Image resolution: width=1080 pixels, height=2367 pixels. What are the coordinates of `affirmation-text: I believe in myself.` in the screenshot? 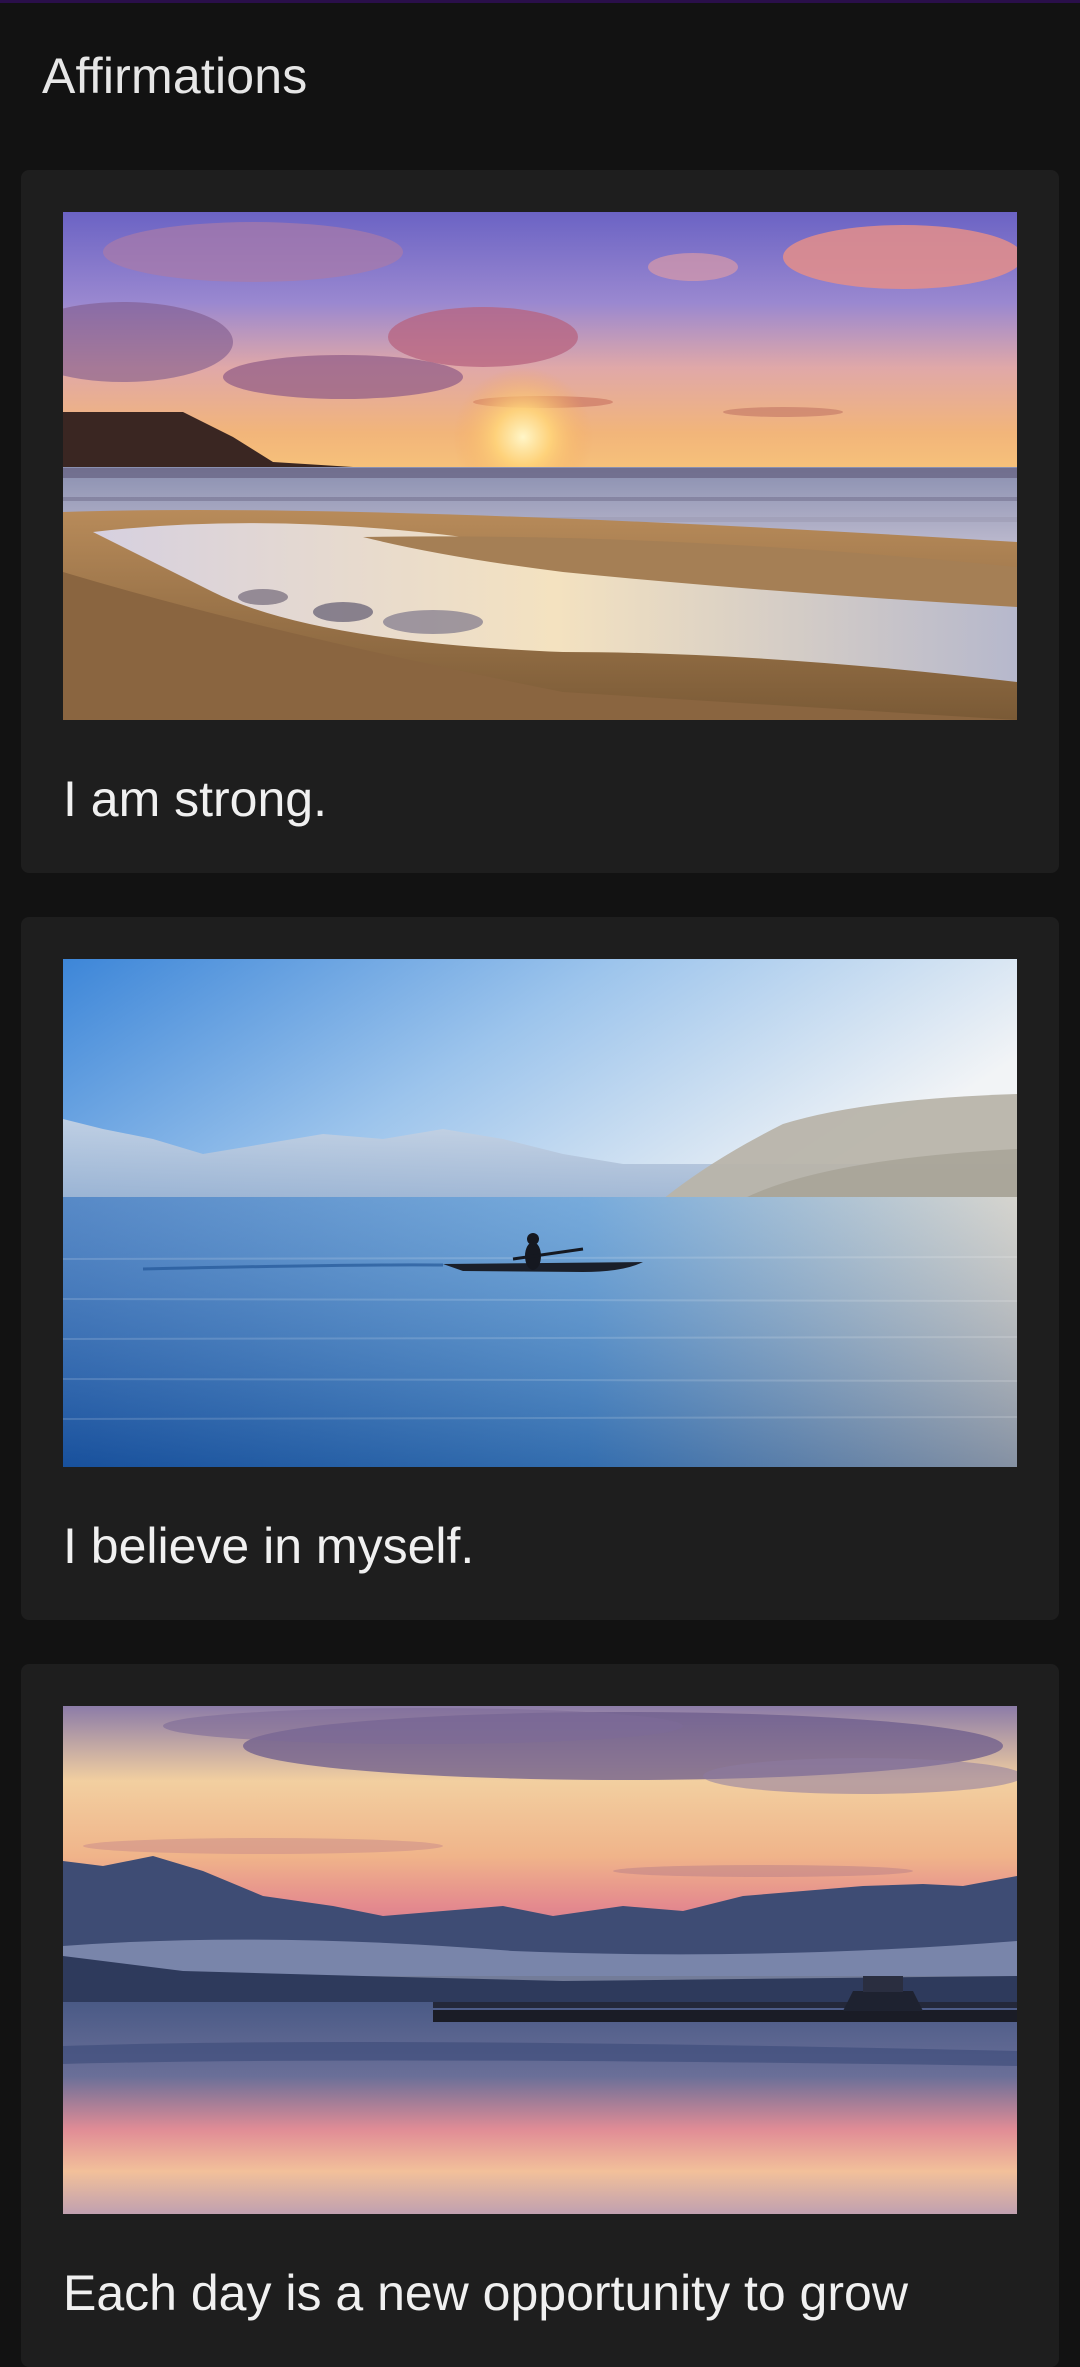 It's located at (269, 1546).